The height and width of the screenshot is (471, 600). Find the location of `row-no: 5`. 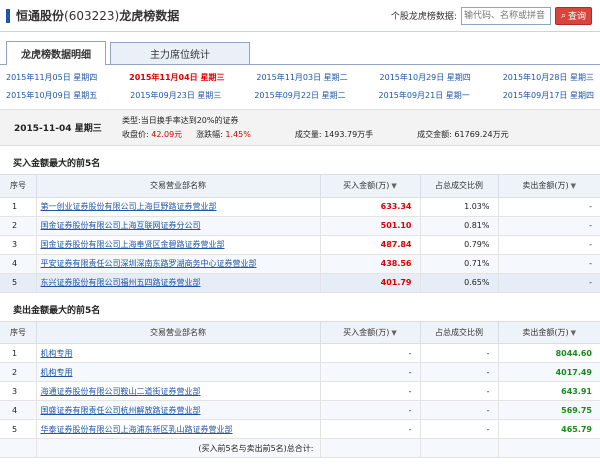

row-no: 5 is located at coordinates (18, 429).